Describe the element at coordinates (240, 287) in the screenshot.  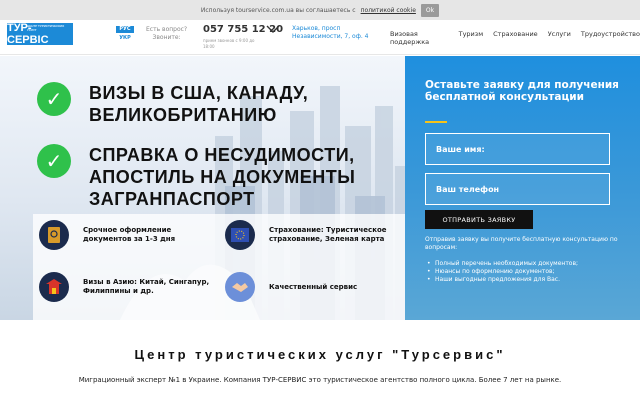
I see `handshake-icon` at that location.